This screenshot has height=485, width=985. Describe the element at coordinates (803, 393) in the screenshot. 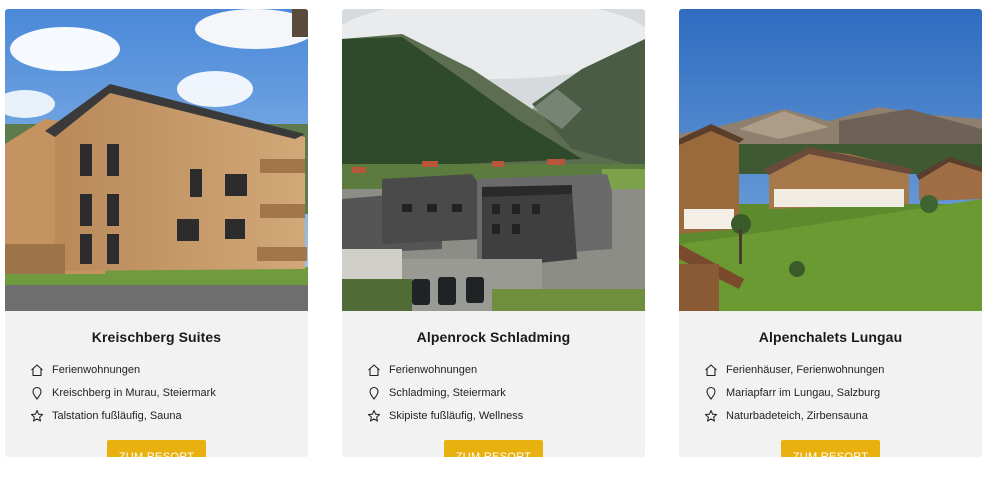

I see `feature-text: Mariapfarr im Lungau, Salzburg` at that location.